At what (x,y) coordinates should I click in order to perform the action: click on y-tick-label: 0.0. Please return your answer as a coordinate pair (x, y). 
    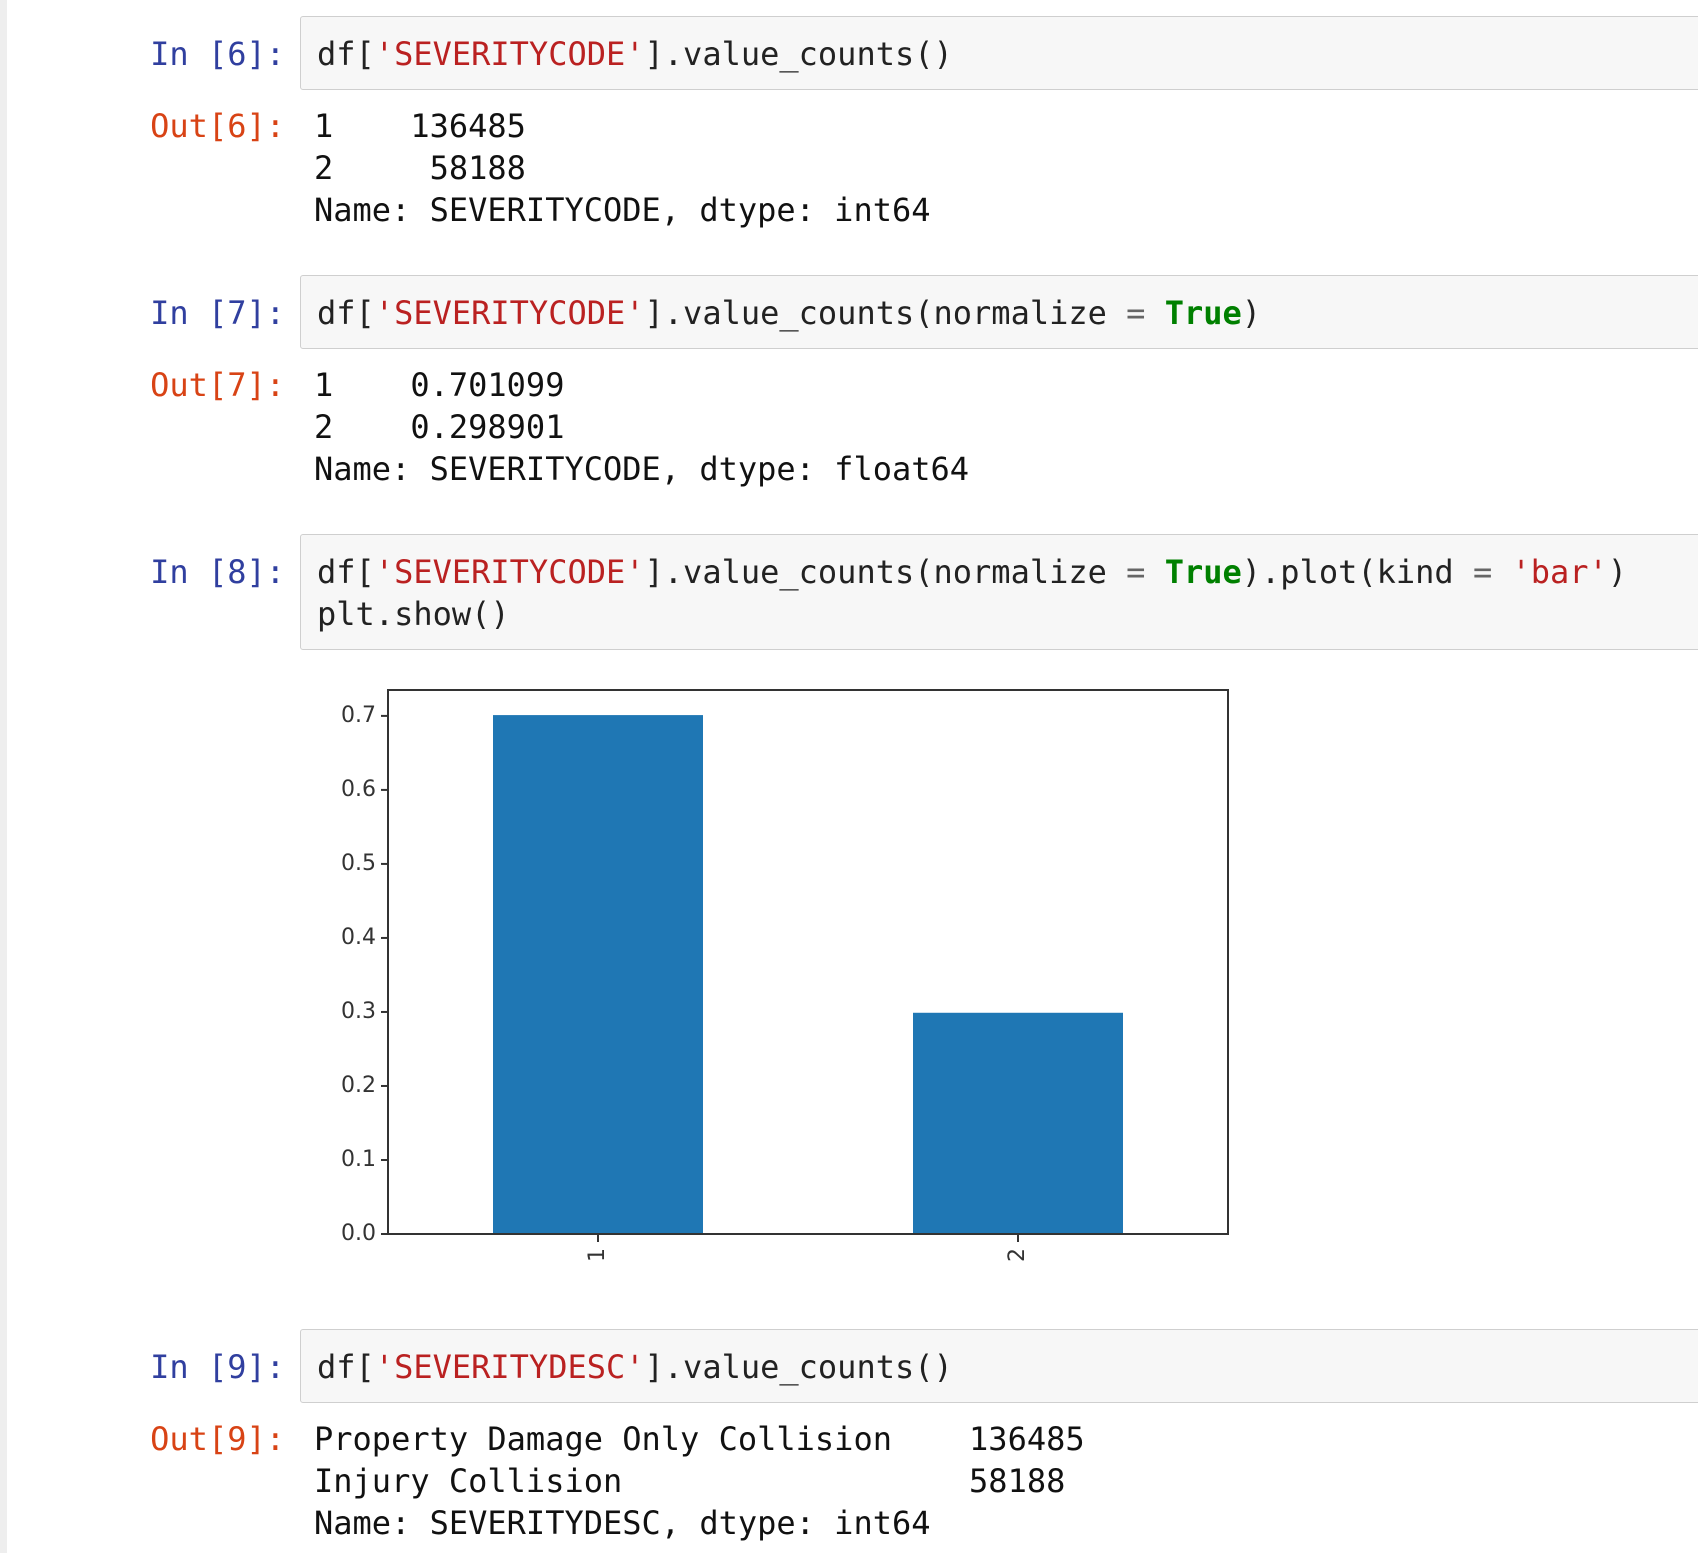
    Looking at the image, I should click on (358, 1233).